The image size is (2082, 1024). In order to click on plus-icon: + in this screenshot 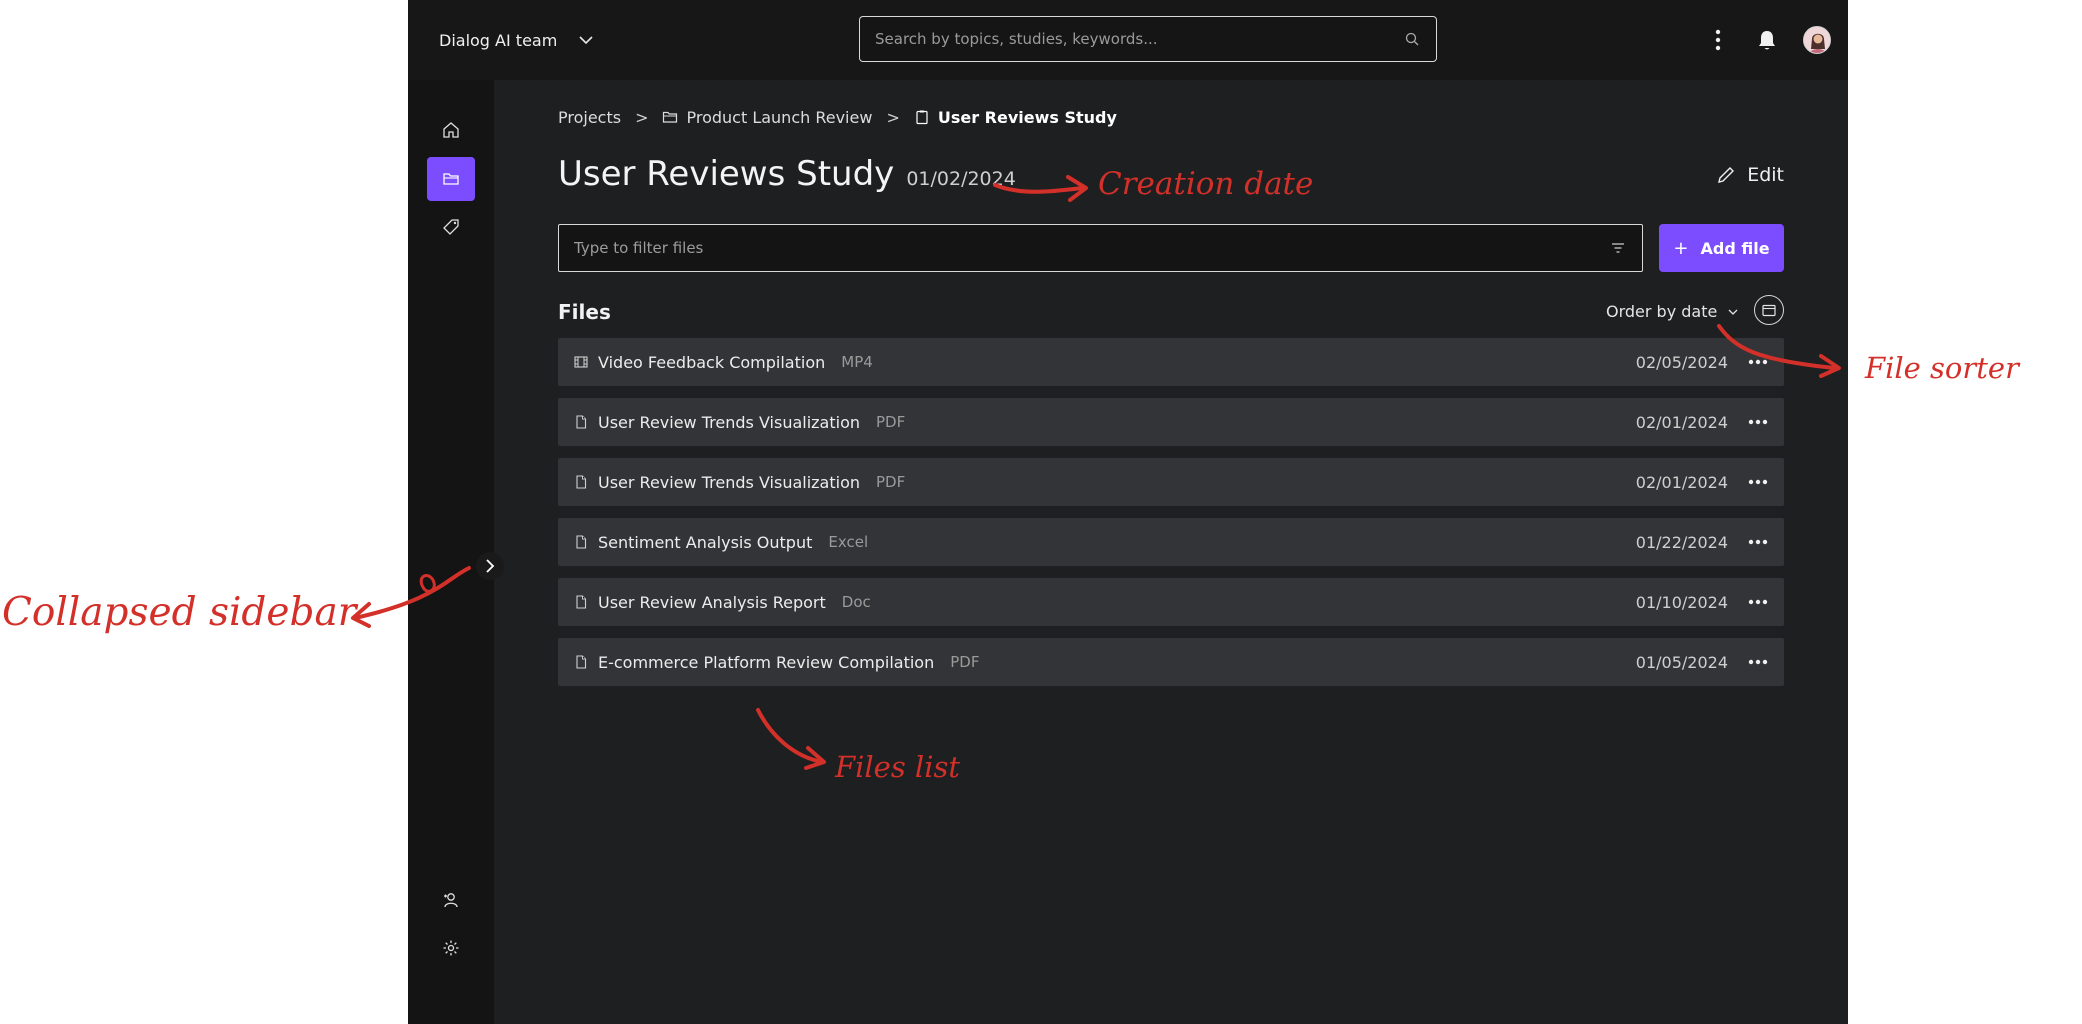, I will do `click(1681, 248)`.